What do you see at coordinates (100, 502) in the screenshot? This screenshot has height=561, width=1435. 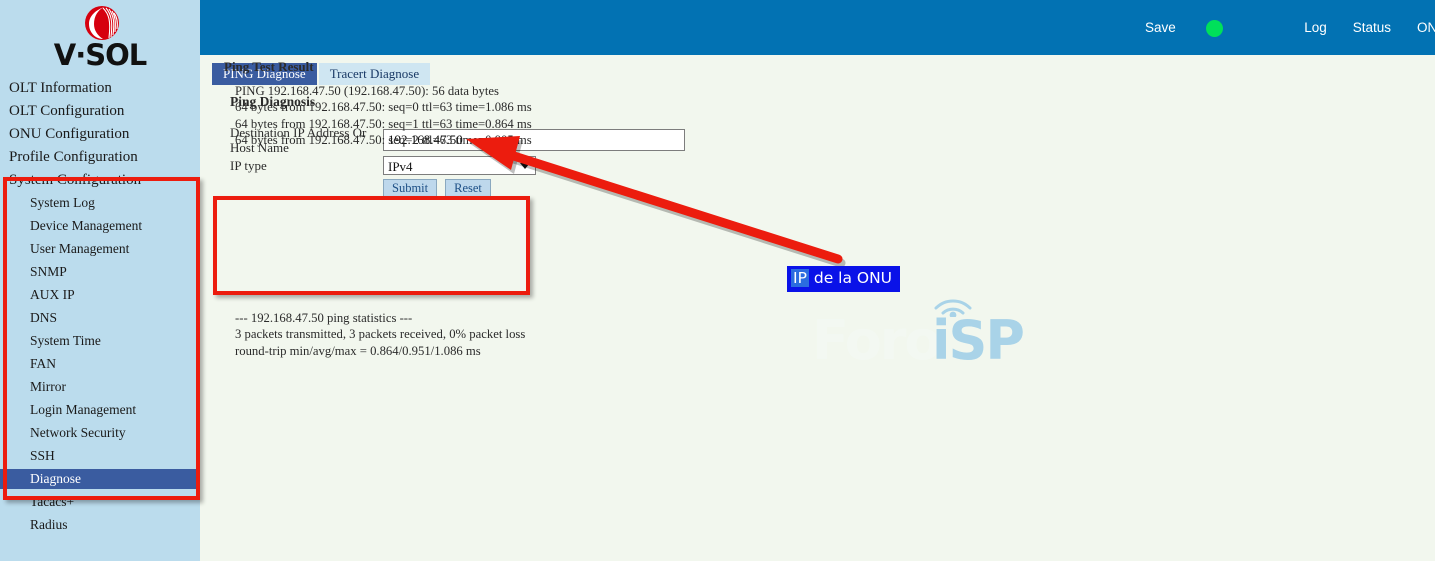 I see `sidebar-item-tacacs: Tacacs+` at bounding box center [100, 502].